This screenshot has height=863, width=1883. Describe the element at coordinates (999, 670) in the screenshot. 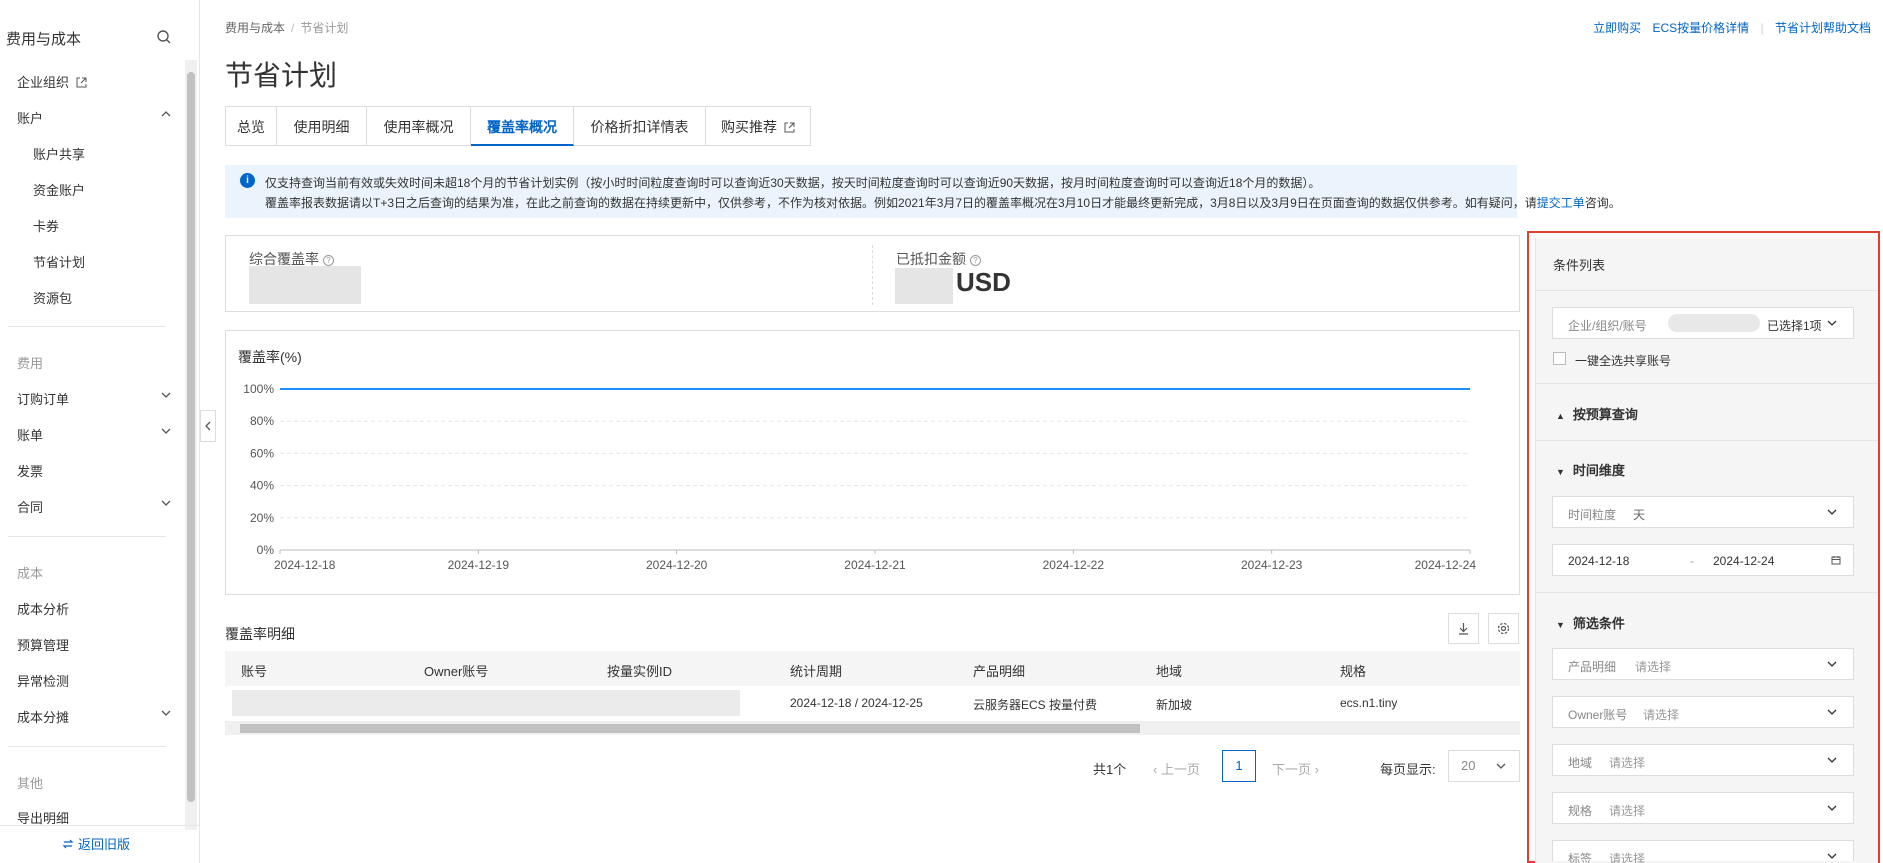

I see `column-header-product: 产品明细` at that location.